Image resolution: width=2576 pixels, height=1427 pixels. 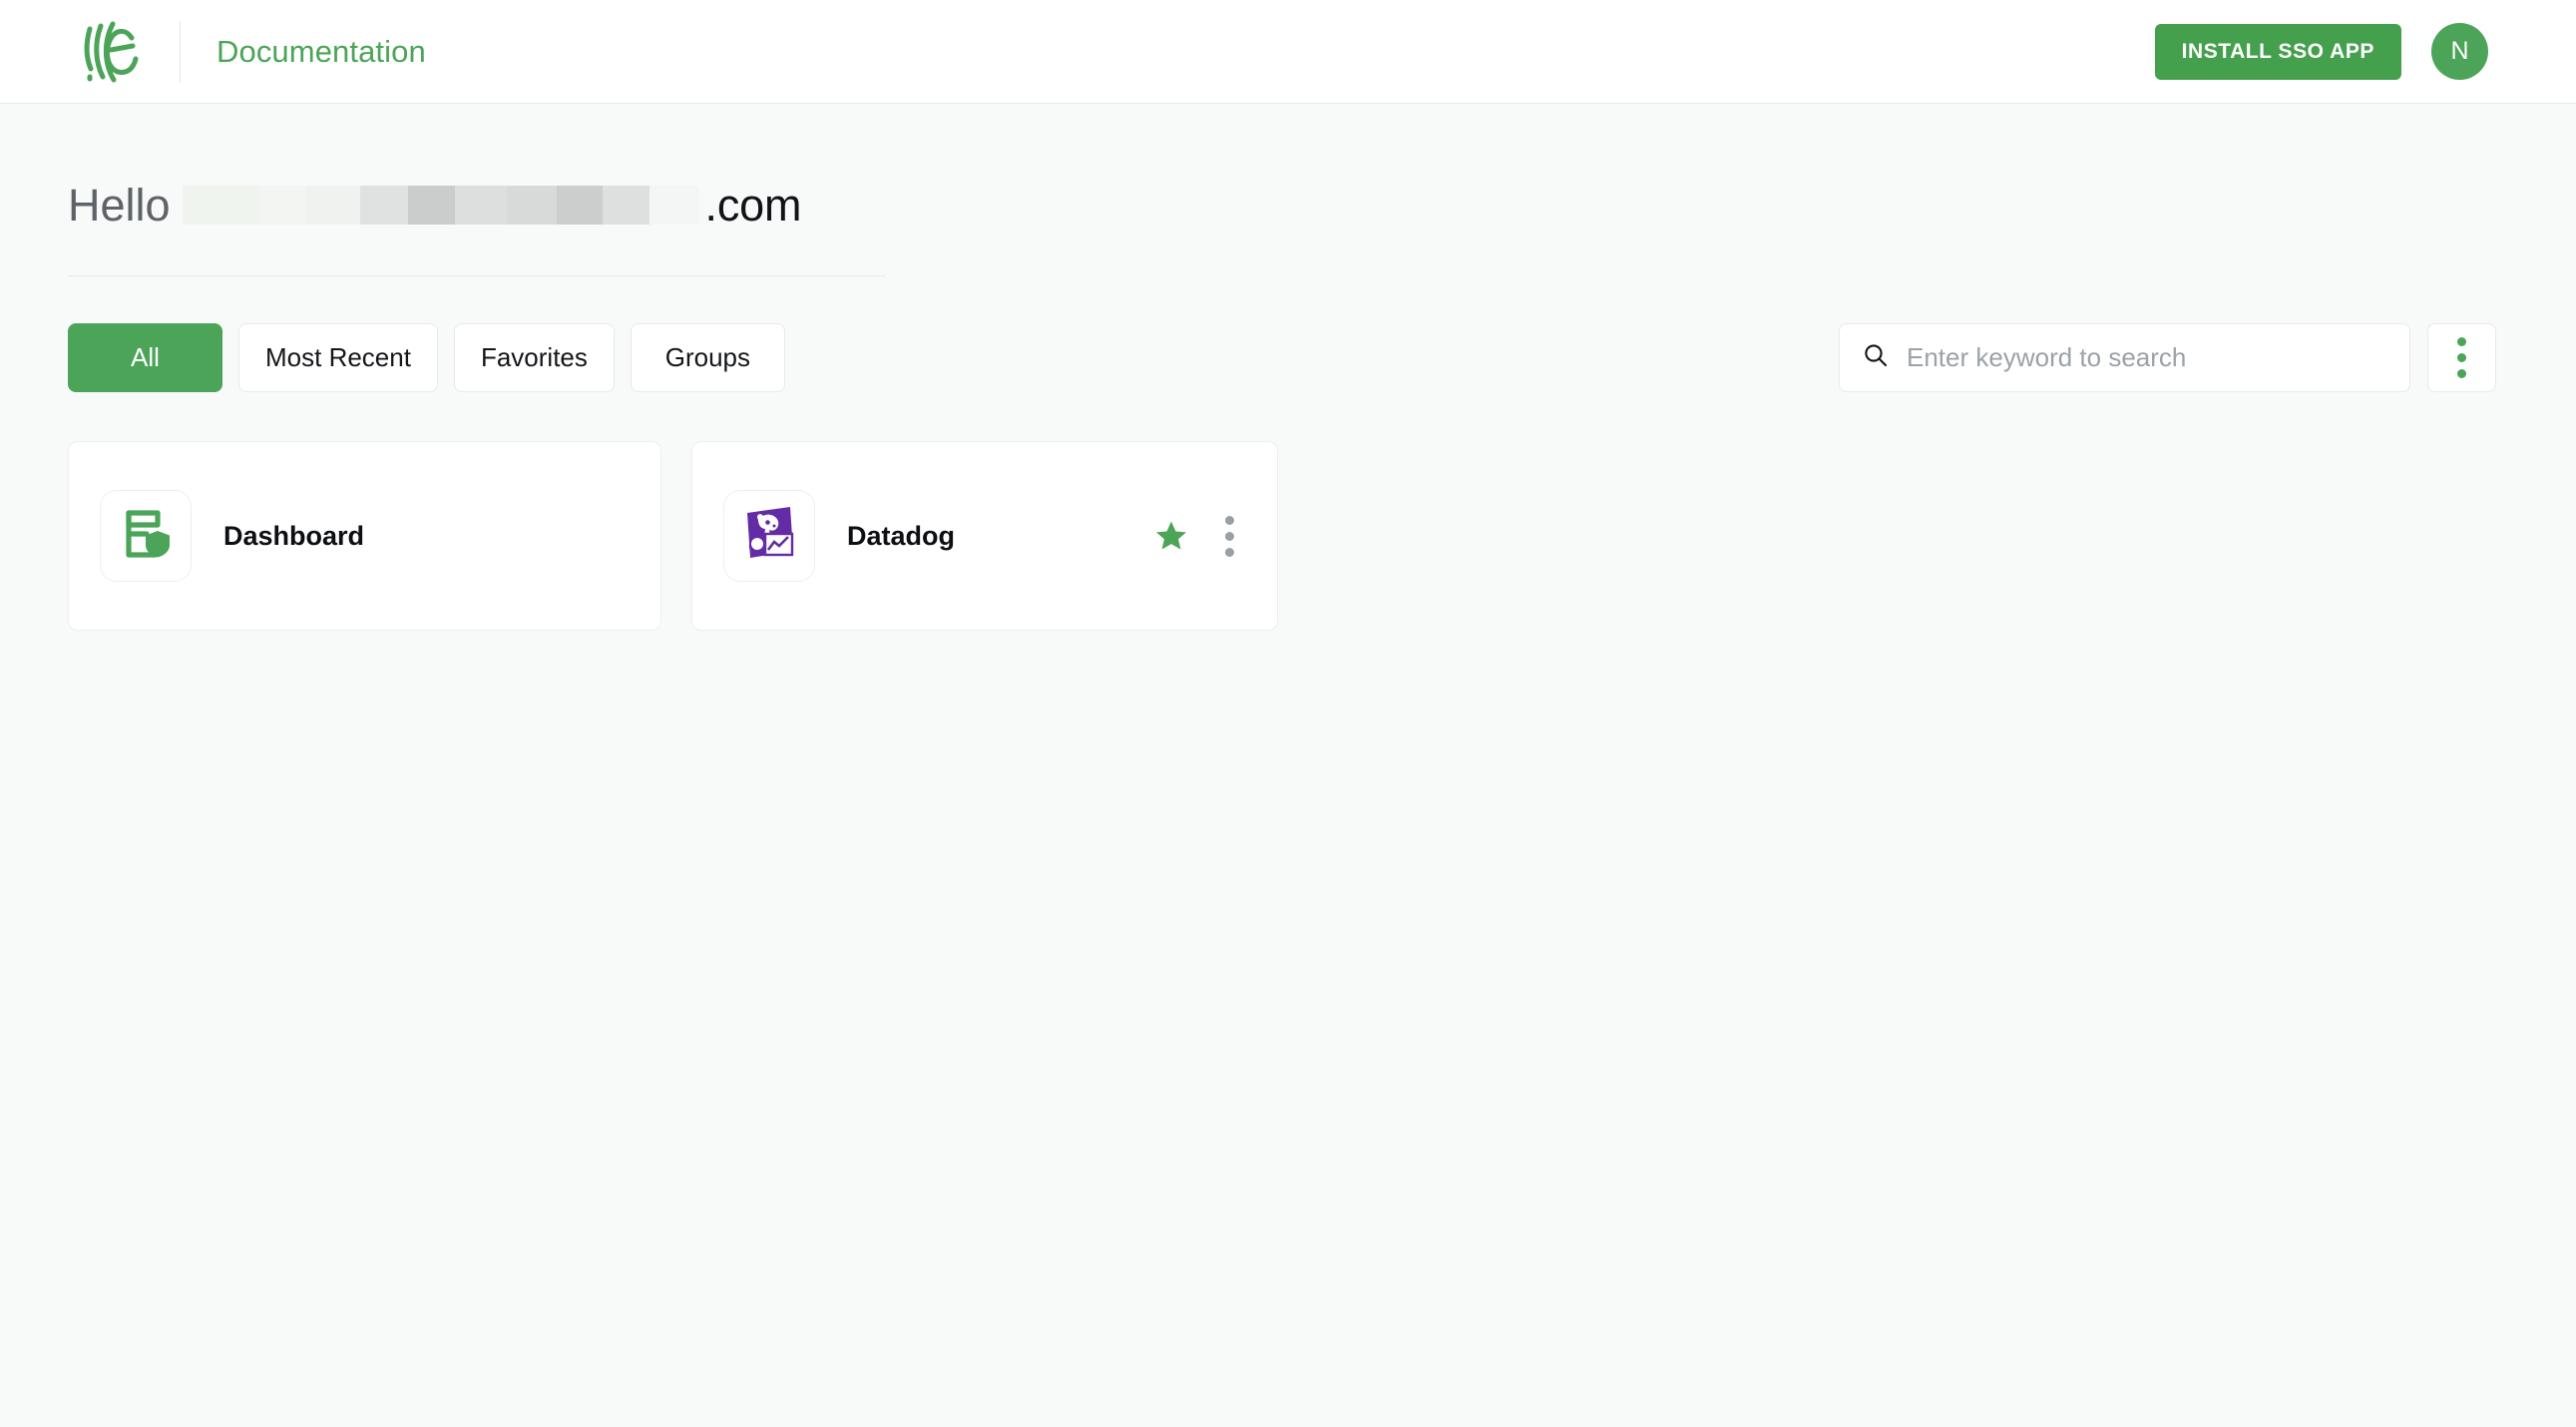 I want to click on overflow-menu-button, so click(x=2461, y=358).